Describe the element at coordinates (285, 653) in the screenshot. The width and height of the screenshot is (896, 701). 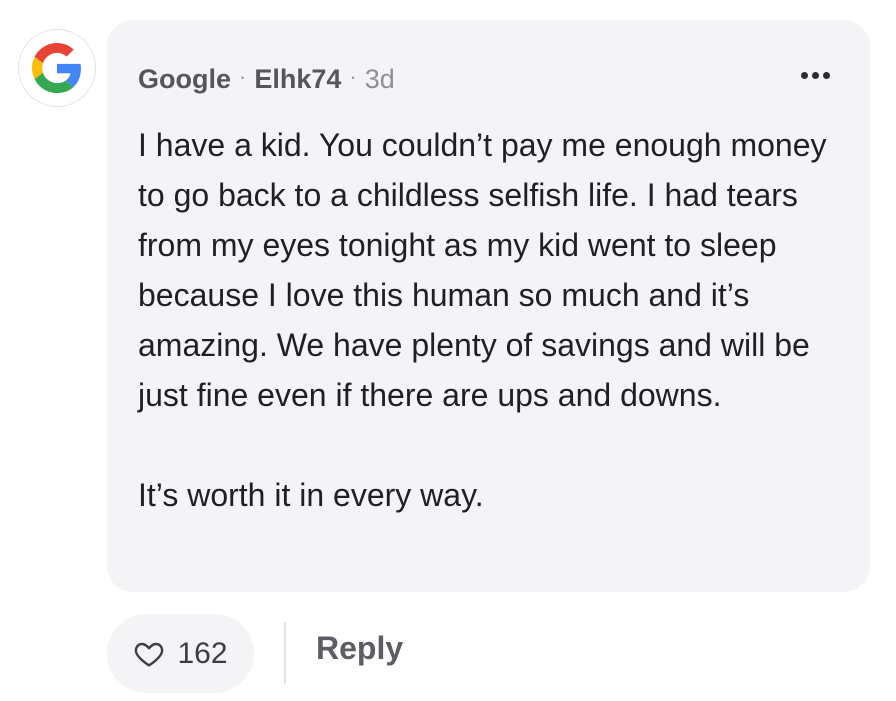
I see `action-divider` at that location.